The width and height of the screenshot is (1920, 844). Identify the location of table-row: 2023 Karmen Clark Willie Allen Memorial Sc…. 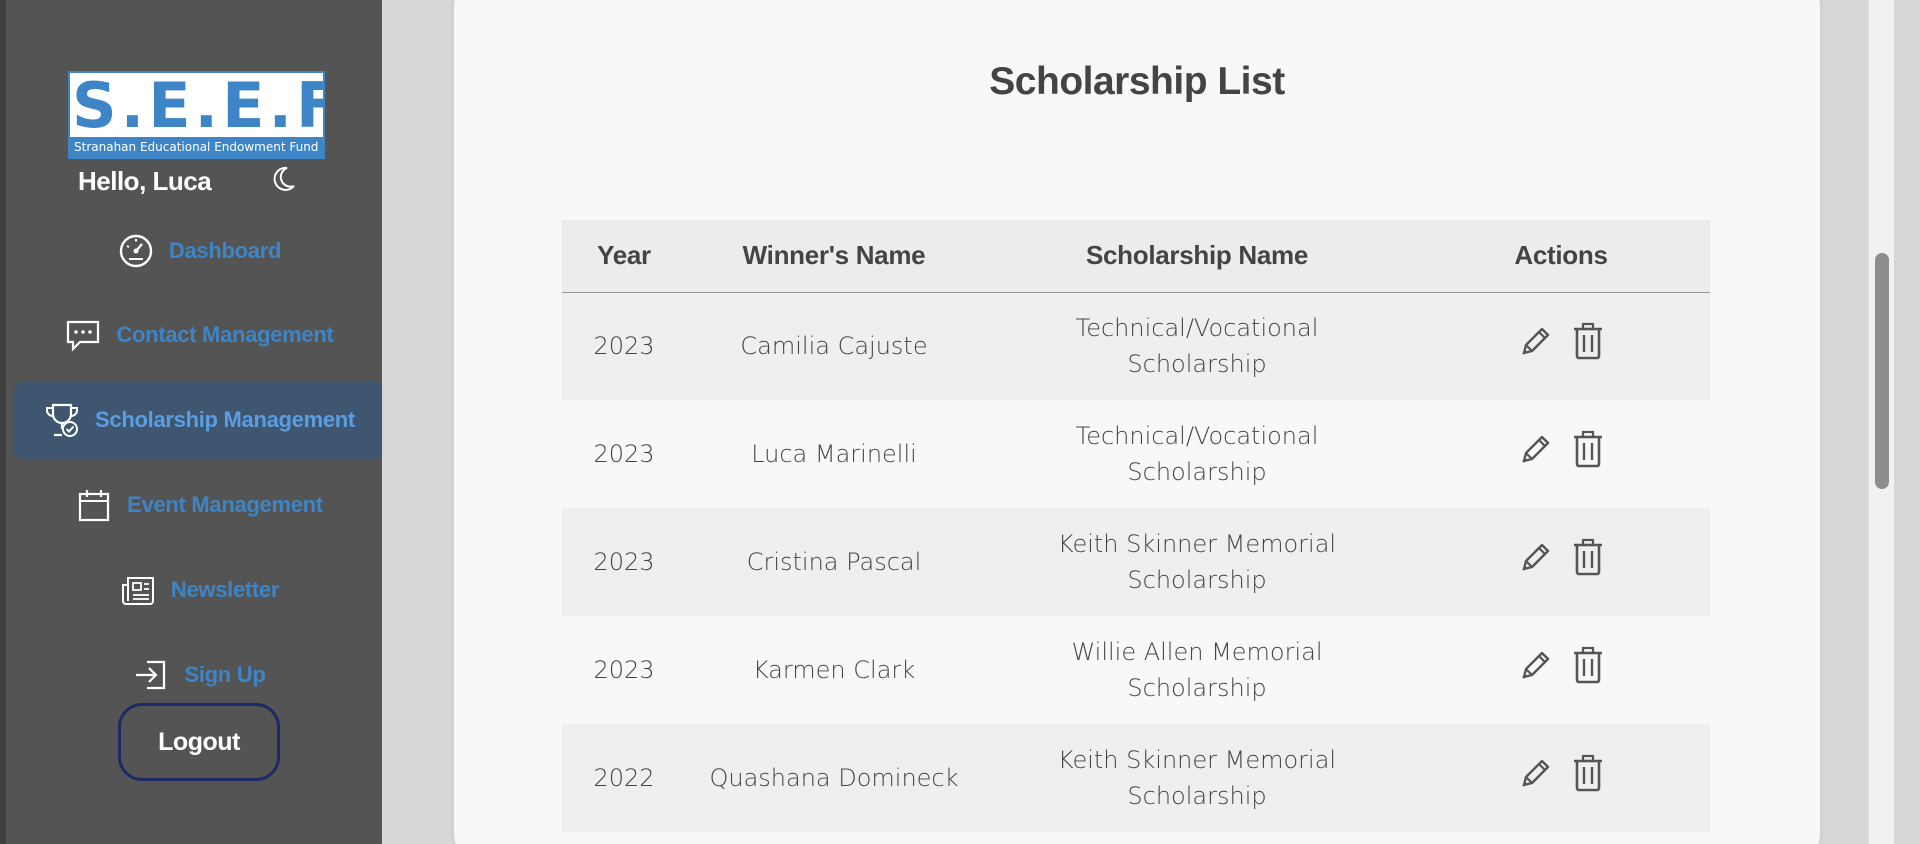
(1136, 670).